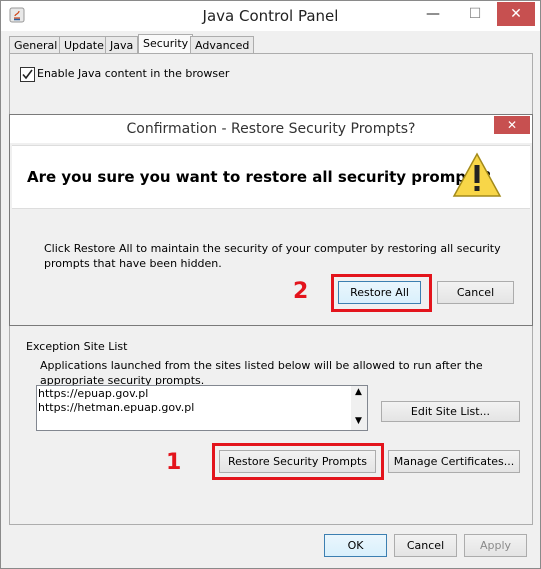 This screenshot has height=569, width=541. I want to click on tab-java: Java, so click(122, 45).